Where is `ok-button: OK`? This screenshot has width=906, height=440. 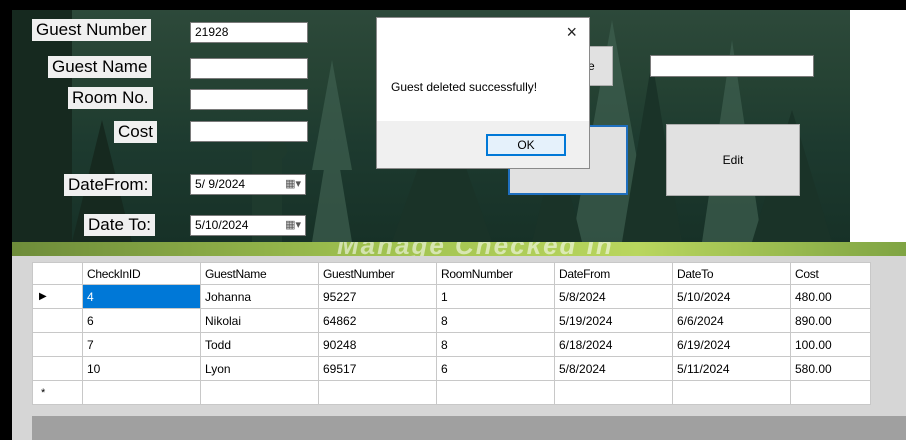 ok-button: OK is located at coordinates (526, 145).